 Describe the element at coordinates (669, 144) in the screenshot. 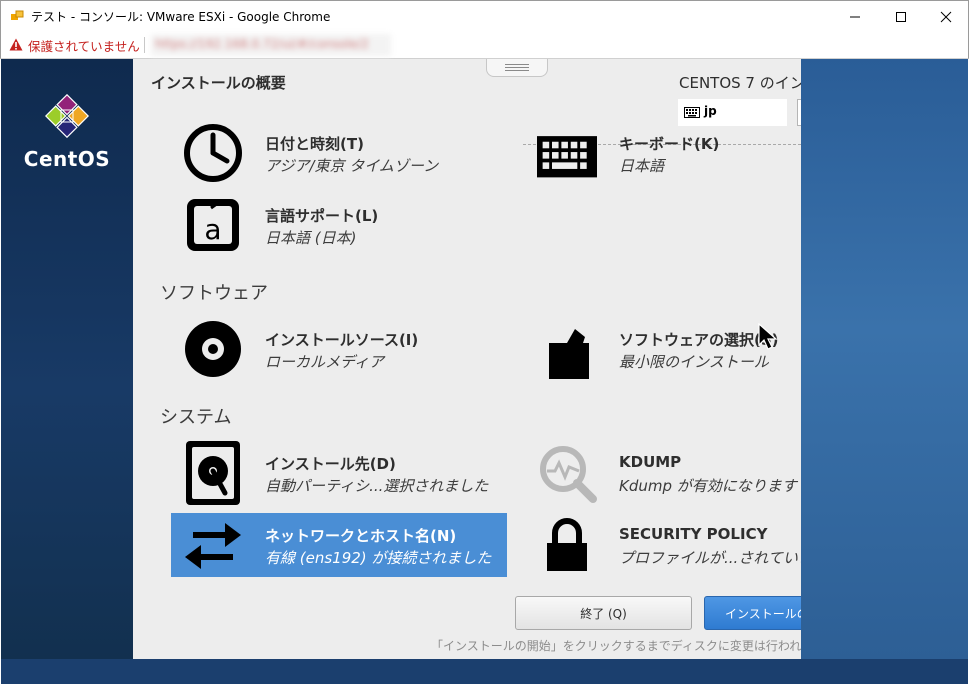

I see `spoke-name: キーボード(K)` at that location.